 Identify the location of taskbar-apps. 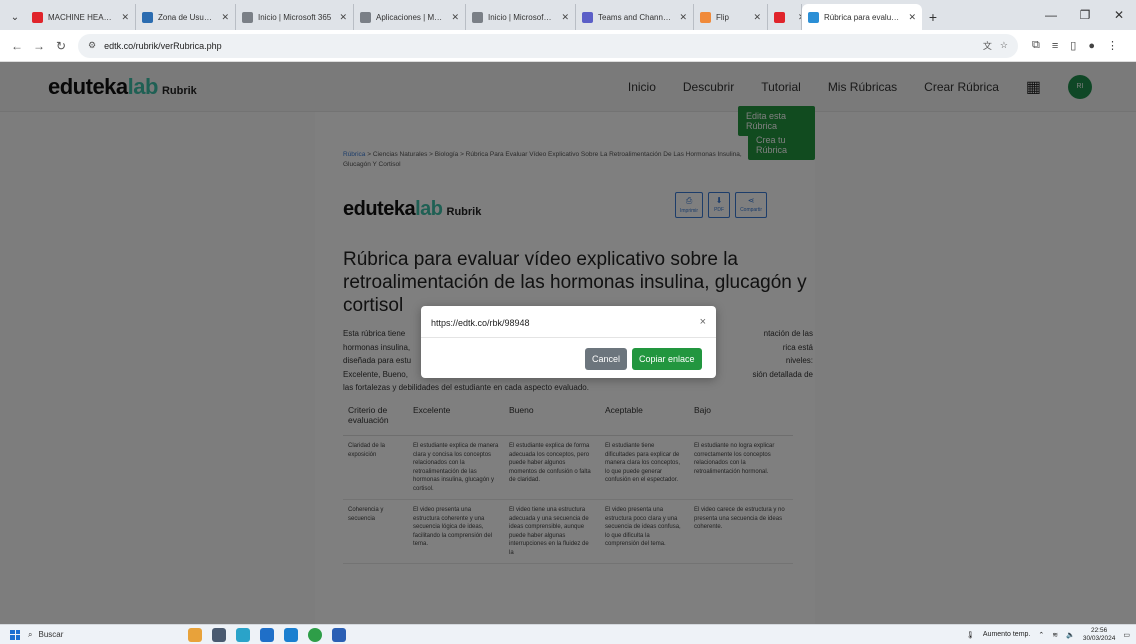
(267, 634).